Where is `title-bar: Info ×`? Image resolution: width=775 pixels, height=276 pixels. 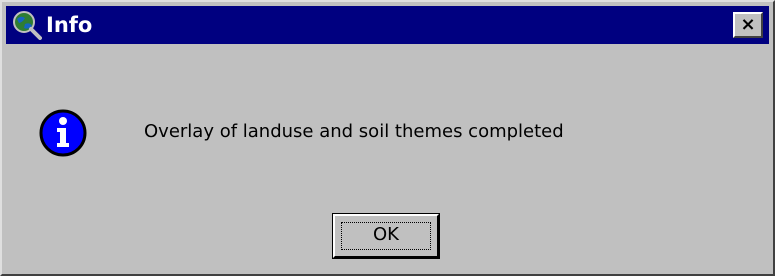
title-bar: Info × is located at coordinates (387, 25).